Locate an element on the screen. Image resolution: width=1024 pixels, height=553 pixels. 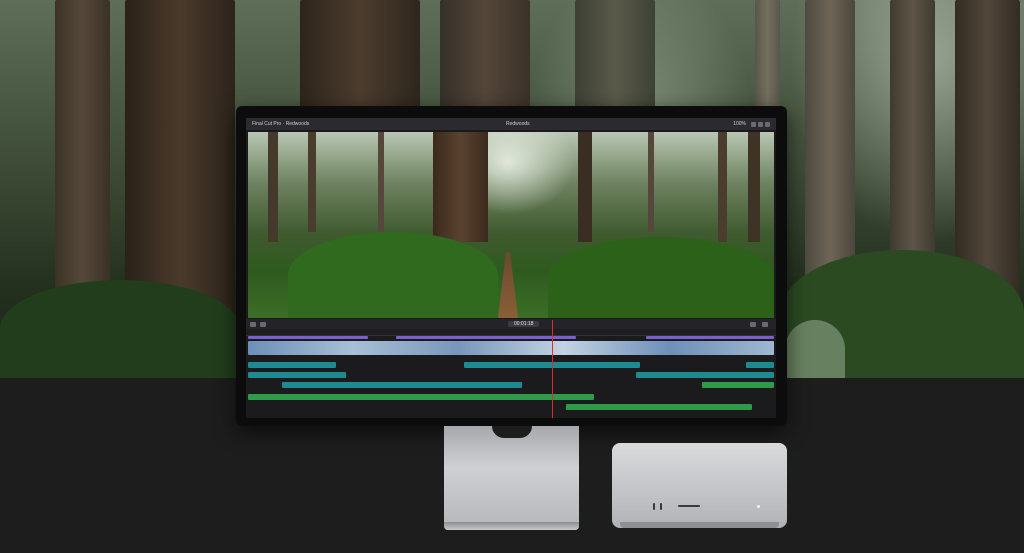
window-toolbar: Final Cut Pro · Redwoods Redwoods 100% is located at coordinates (511, 124).